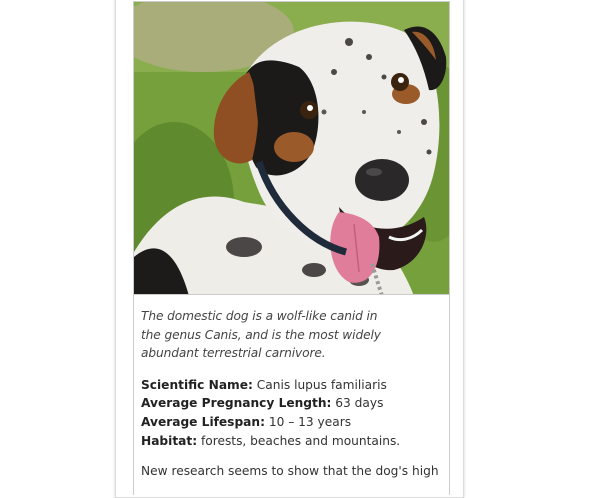 Image resolution: width=606 pixels, height=498 pixels. I want to click on fact-label: Average Lifespan:, so click(203, 421).